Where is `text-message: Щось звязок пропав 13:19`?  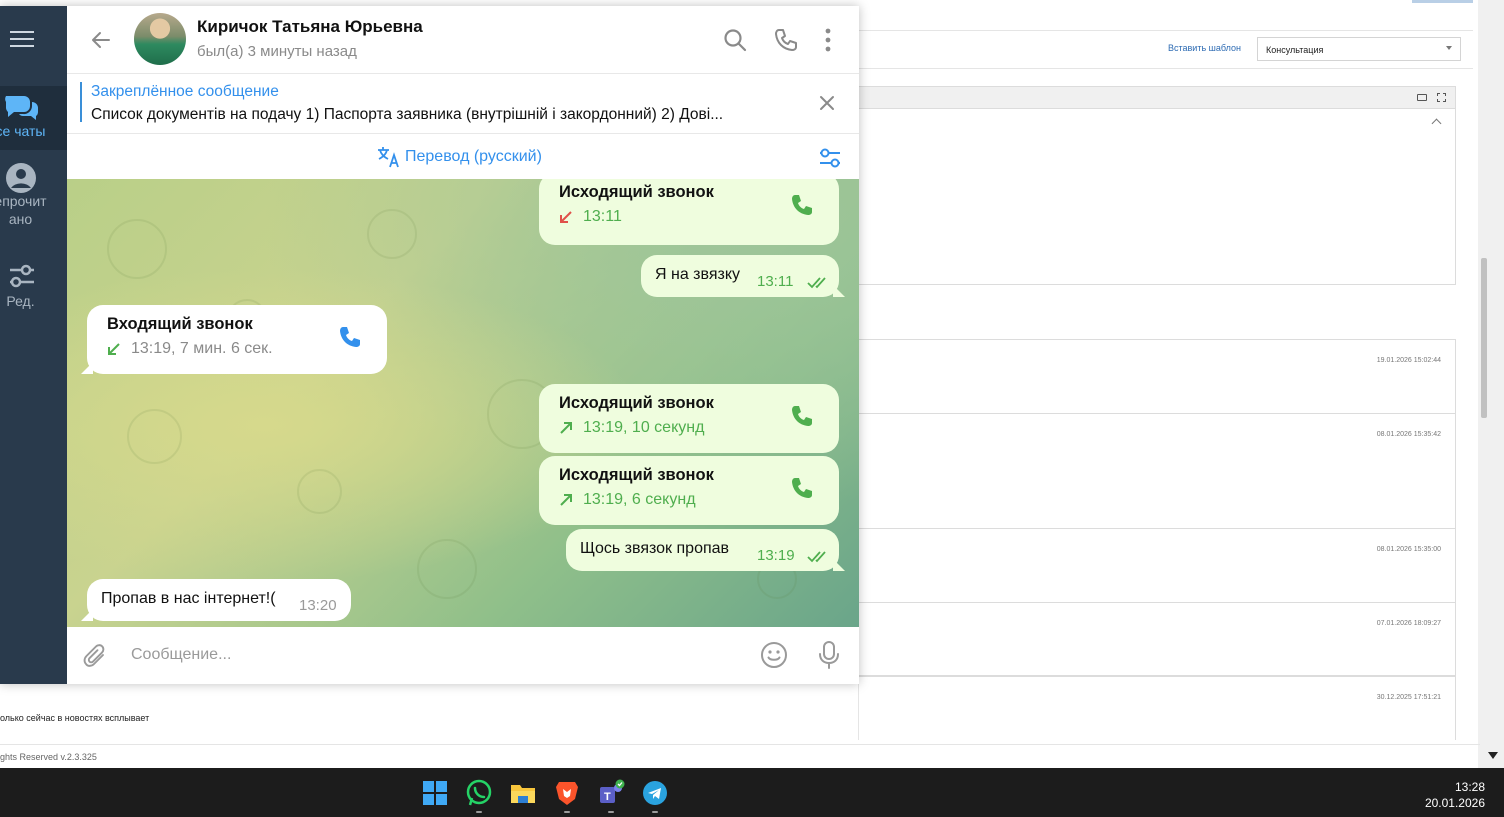 text-message: Щось звязок пропав 13:19 is located at coordinates (705, 550).